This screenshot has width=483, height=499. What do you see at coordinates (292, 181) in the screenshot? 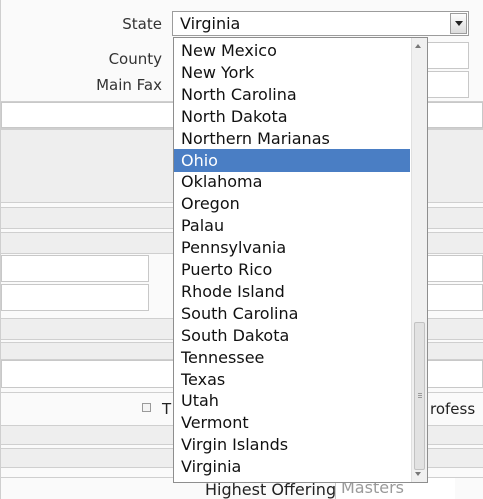
I see `dropdown-option: Oklahoma` at bounding box center [292, 181].